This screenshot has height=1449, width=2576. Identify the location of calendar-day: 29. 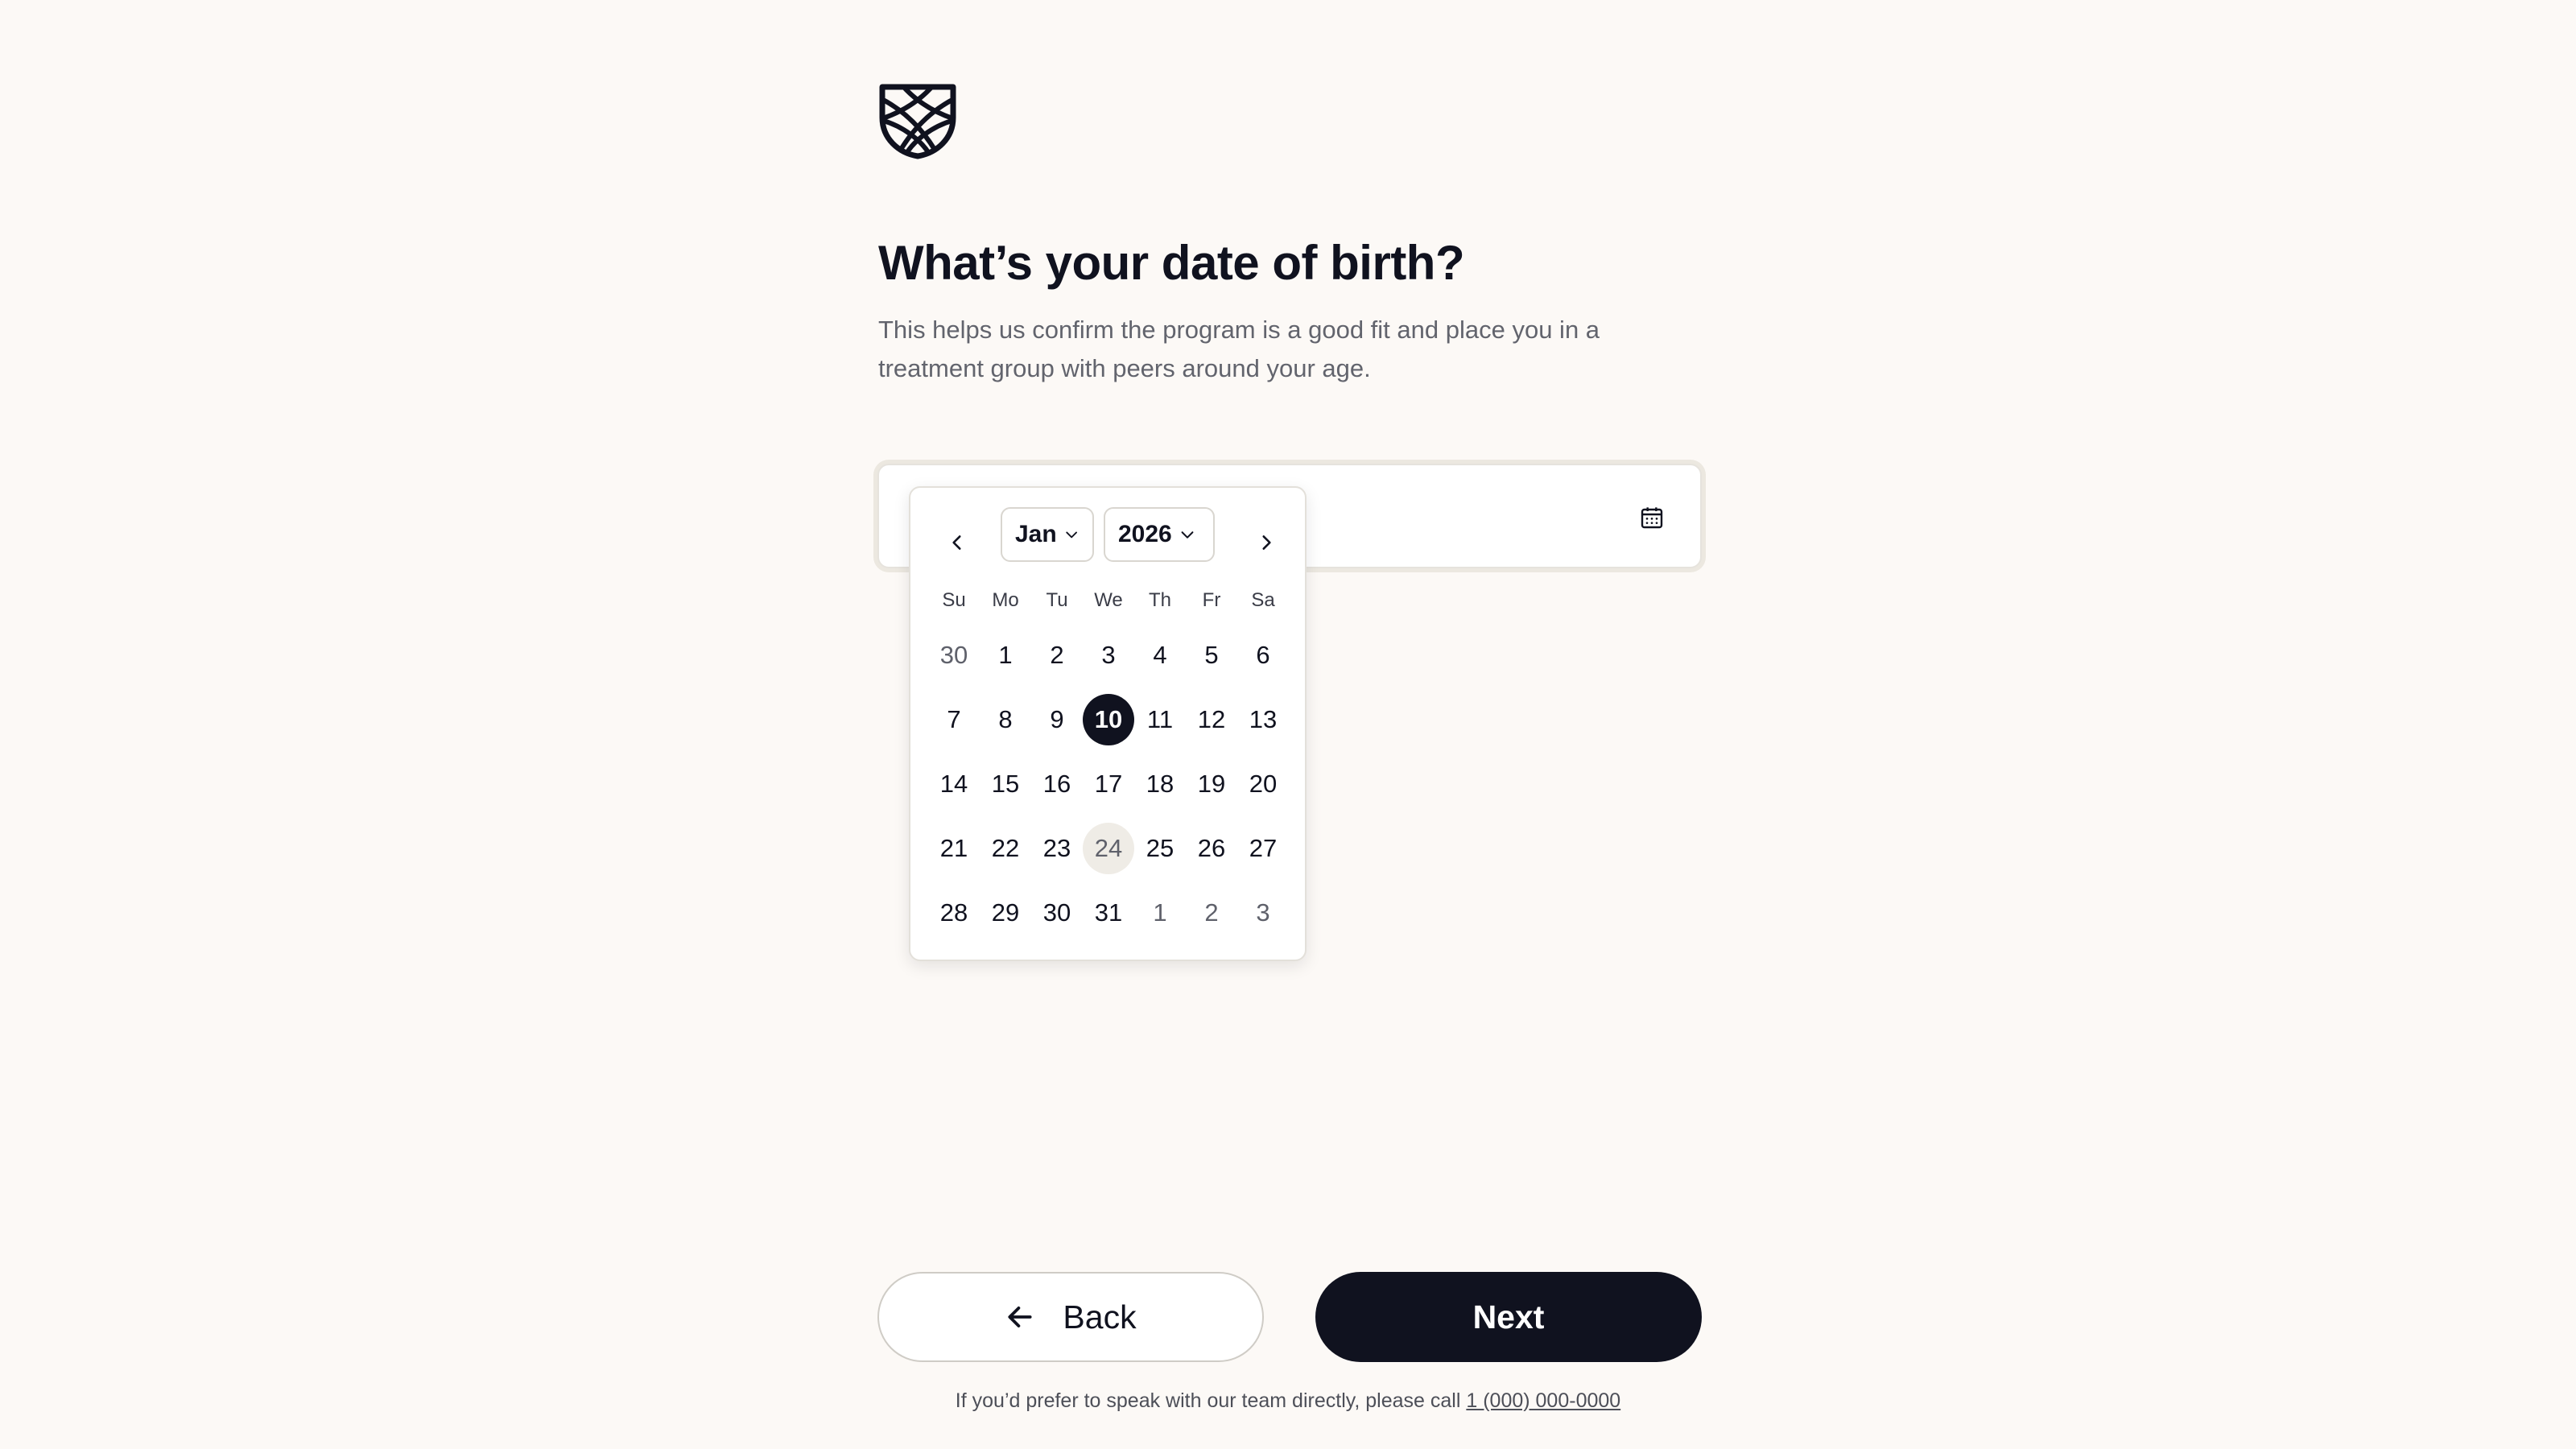
(1006, 913).